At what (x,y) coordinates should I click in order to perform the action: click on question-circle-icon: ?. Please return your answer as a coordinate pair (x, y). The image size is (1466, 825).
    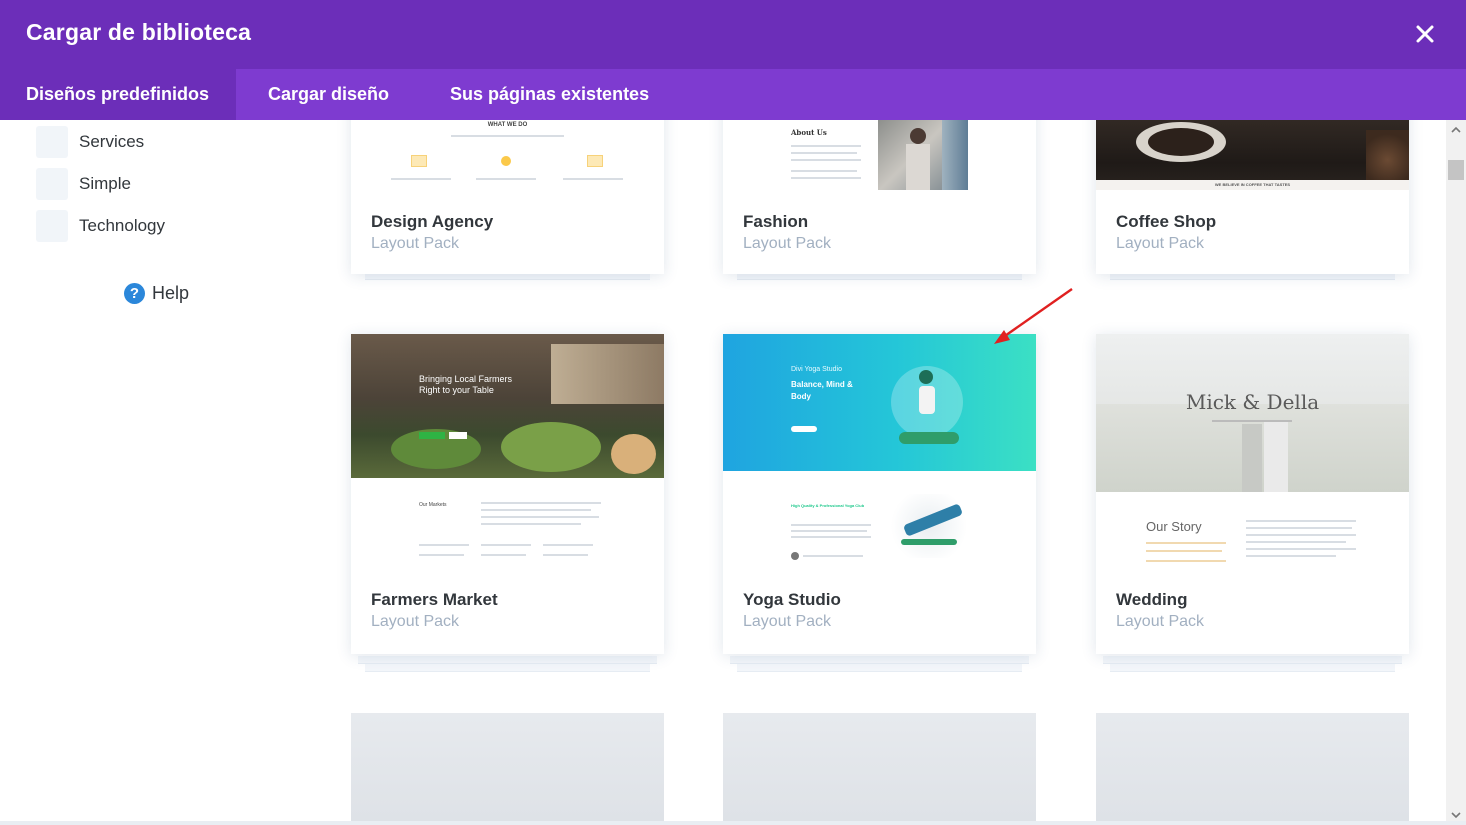
    Looking at the image, I should click on (134, 293).